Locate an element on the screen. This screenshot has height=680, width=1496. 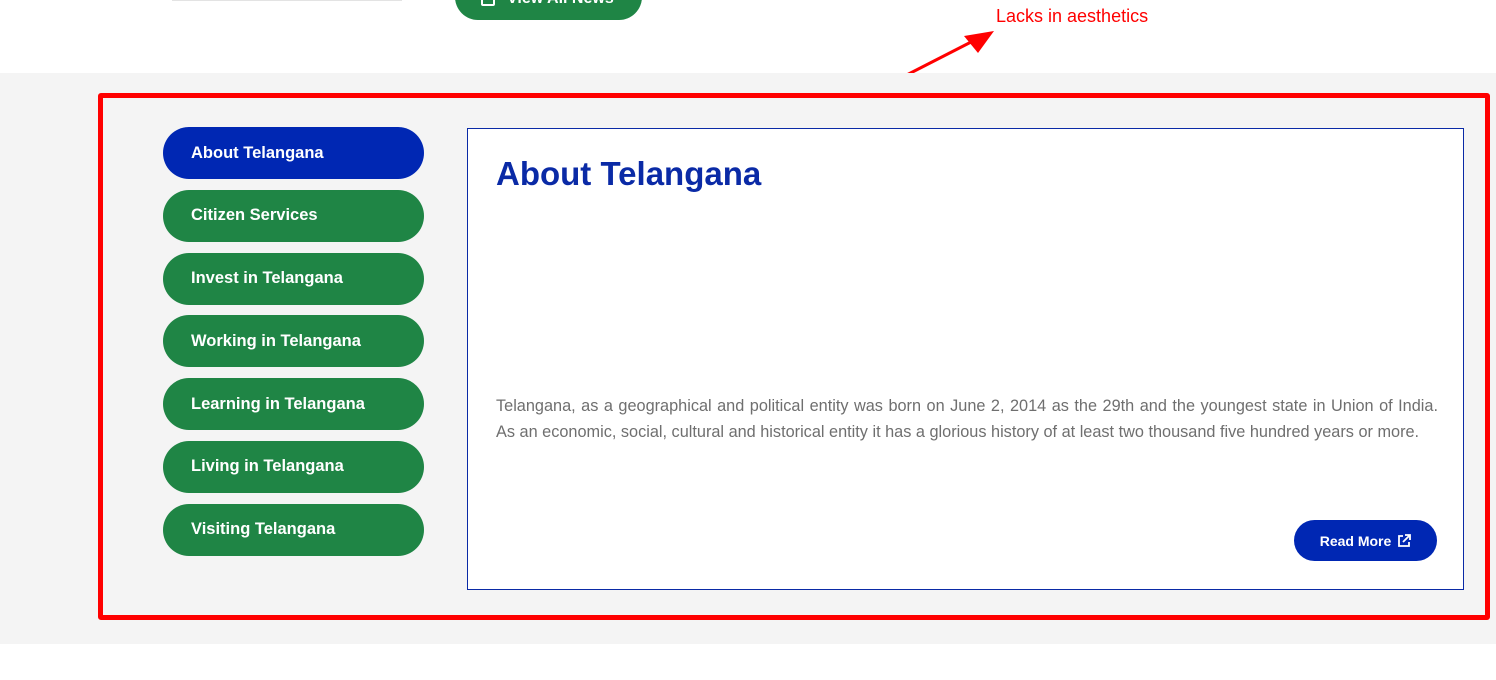
sidebar-item-about: About Telangana is located at coordinates (293, 153).